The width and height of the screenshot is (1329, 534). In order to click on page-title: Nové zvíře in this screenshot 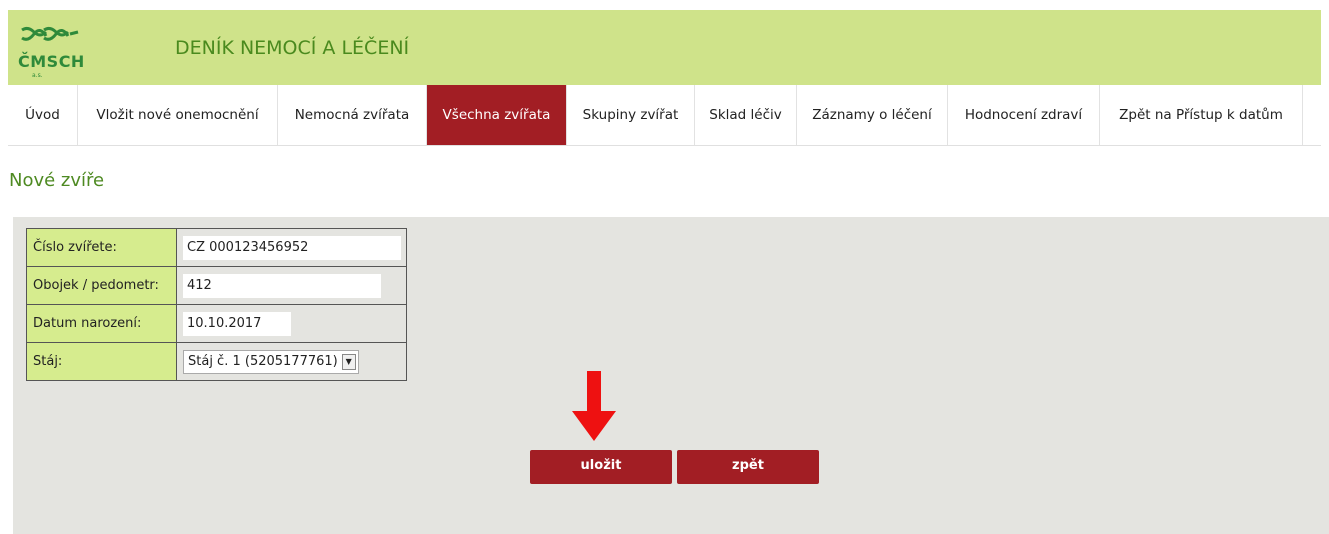, I will do `click(57, 180)`.